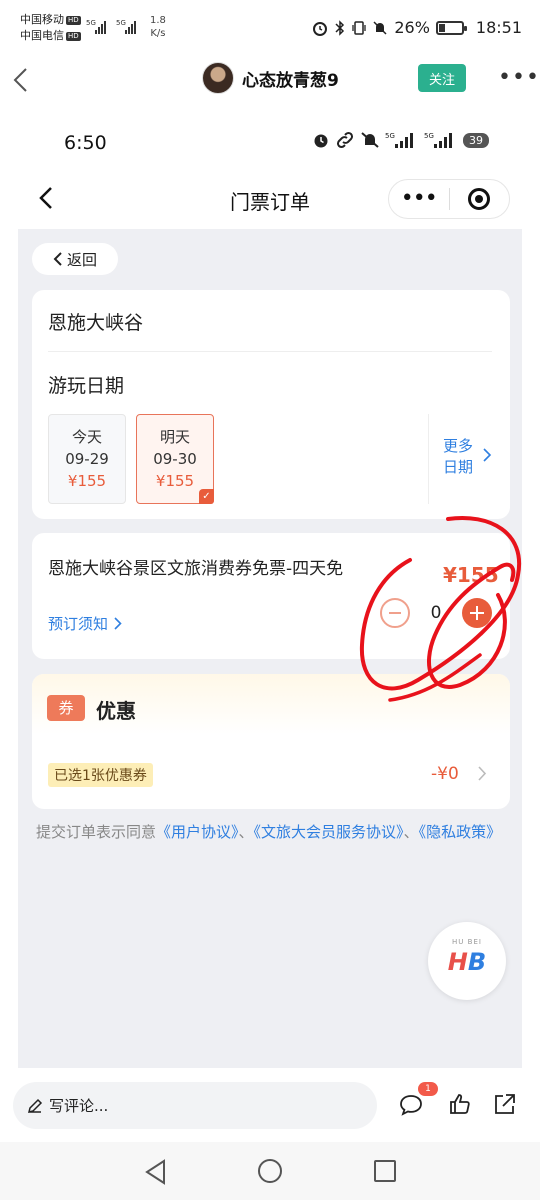 The width and height of the screenshot is (540, 1200). Describe the element at coordinates (271, 596) in the screenshot. I see `ticket-card` at that location.